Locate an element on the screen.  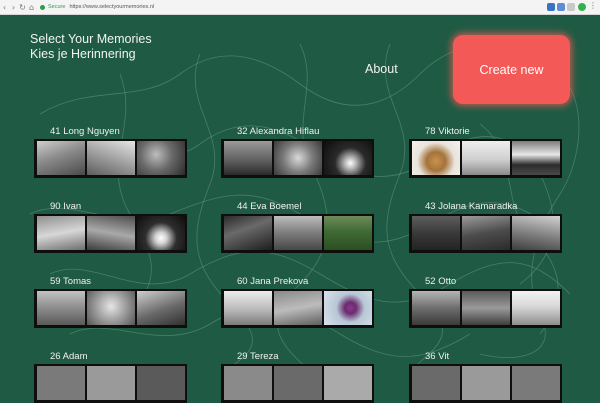
memory-card-label: 52 Otto is located at coordinates (441, 281).